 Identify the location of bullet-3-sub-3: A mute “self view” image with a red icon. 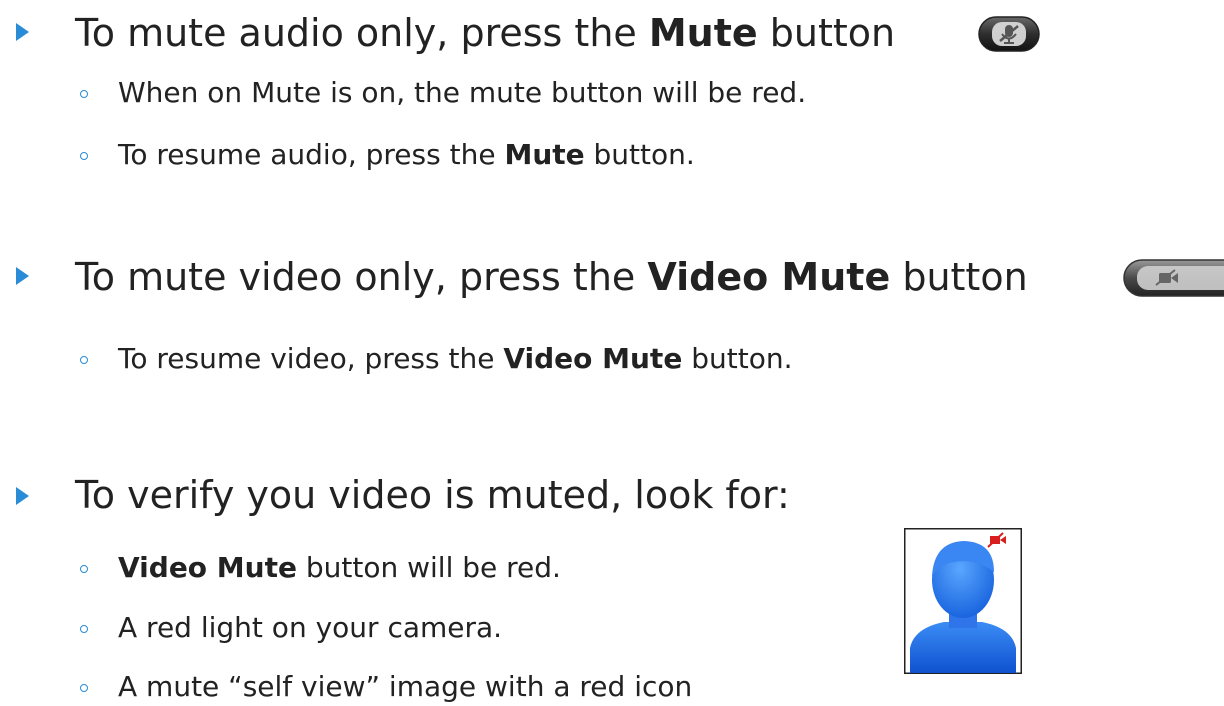
(405, 686).